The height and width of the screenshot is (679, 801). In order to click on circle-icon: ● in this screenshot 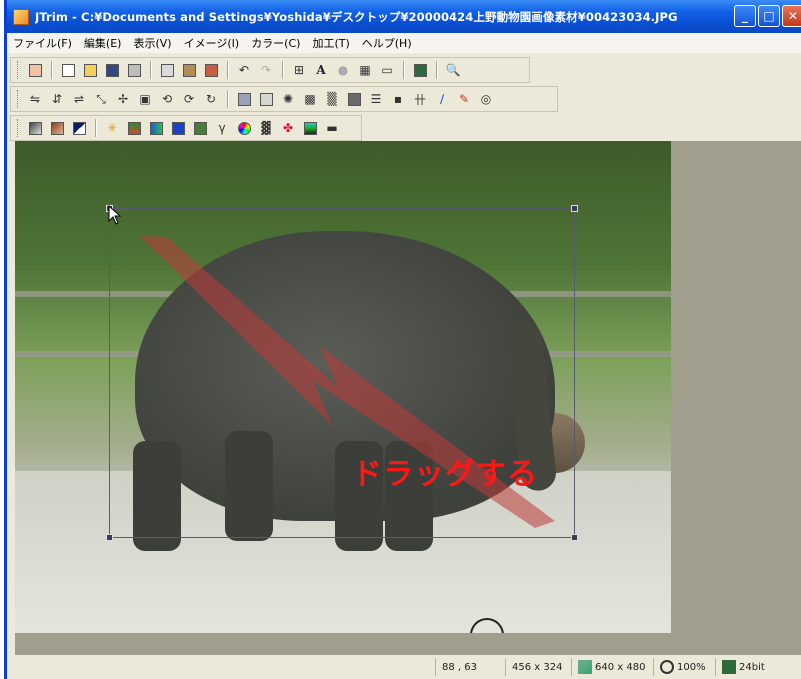, I will do `click(343, 70)`.